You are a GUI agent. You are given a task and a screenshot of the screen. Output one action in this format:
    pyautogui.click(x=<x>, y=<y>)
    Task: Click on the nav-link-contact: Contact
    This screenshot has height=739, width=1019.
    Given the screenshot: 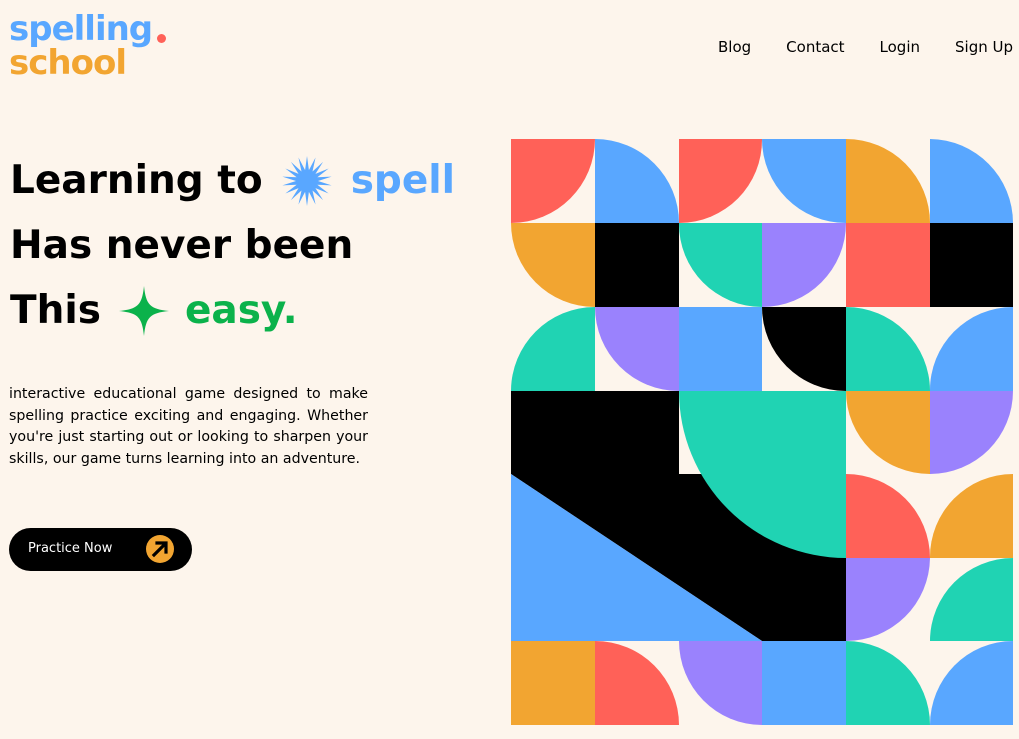 What is the action you would take?
    pyautogui.click(x=815, y=47)
    